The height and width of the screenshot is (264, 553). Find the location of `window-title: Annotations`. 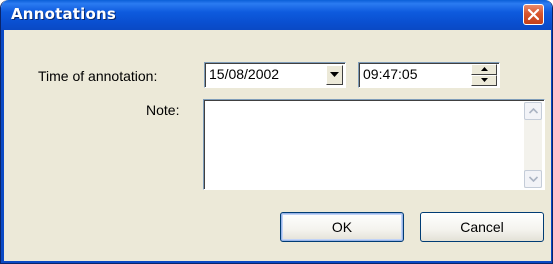

window-title: Annotations is located at coordinates (63, 14).